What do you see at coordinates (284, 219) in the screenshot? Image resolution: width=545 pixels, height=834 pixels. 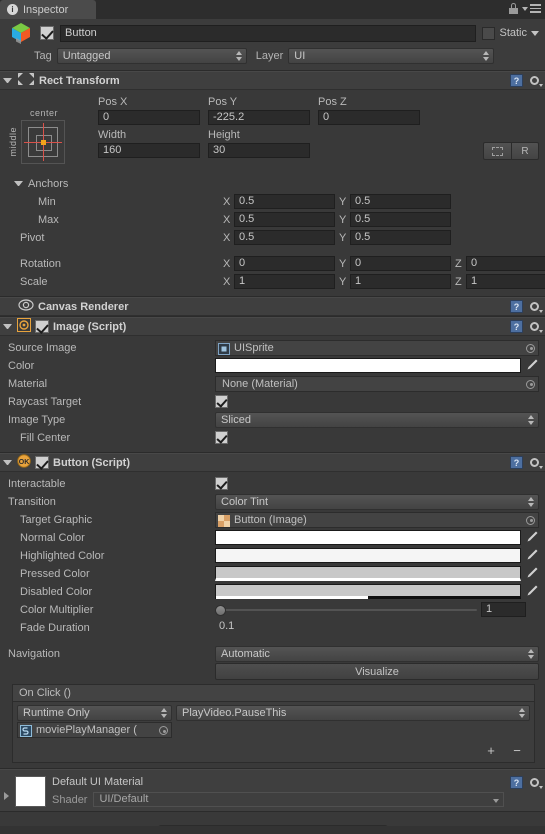 I see `anchor-max-x-input: 0.5` at bounding box center [284, 219].